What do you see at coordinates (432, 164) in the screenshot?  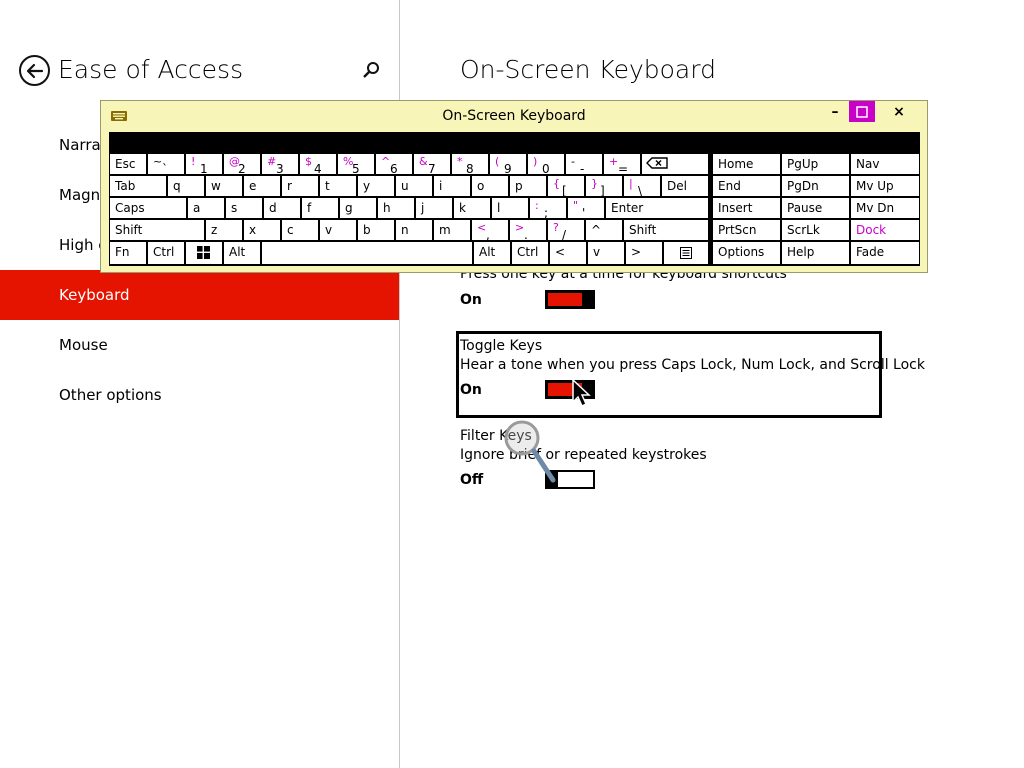 I see `key-7: & 7` at bounding box center [432, 164].